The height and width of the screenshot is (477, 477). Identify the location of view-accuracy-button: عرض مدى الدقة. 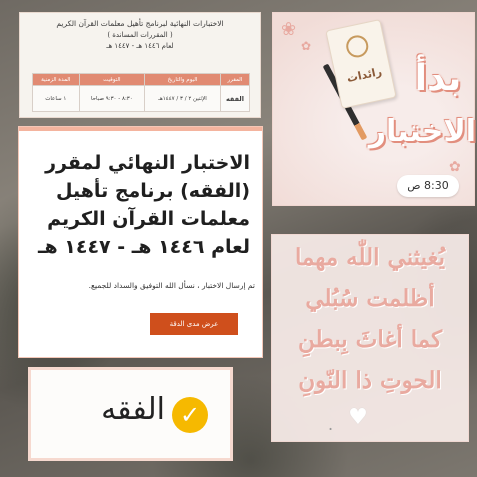
(194, 324).